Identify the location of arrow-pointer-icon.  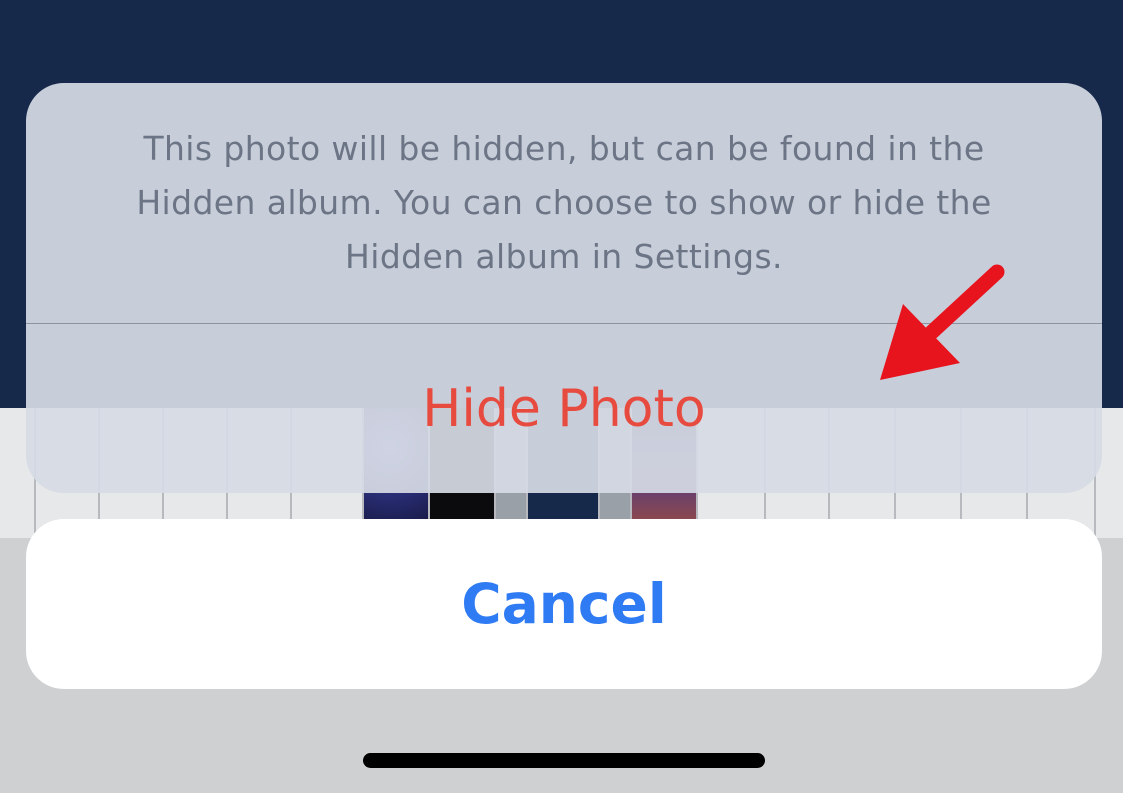
(942, 322).